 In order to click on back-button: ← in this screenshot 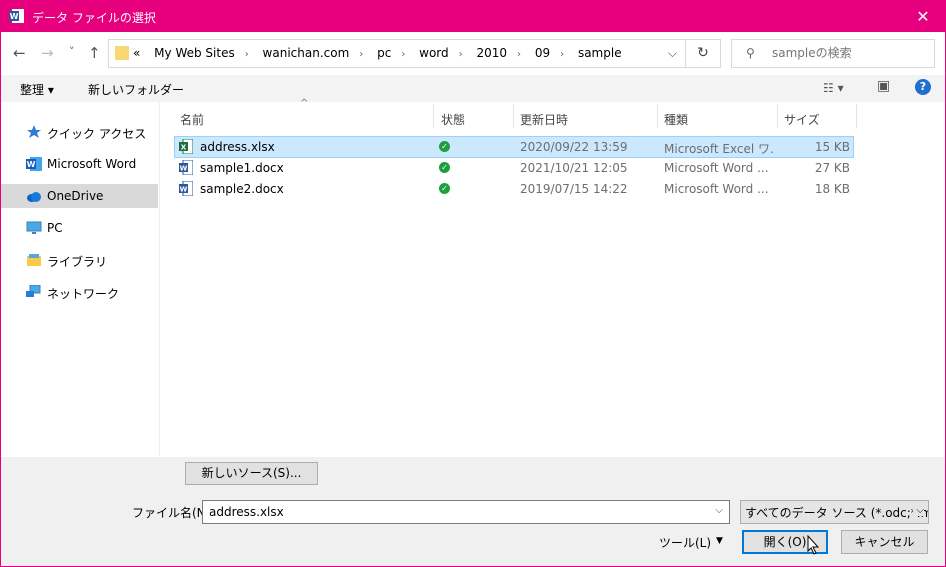, I will do `click(19, 53)`.